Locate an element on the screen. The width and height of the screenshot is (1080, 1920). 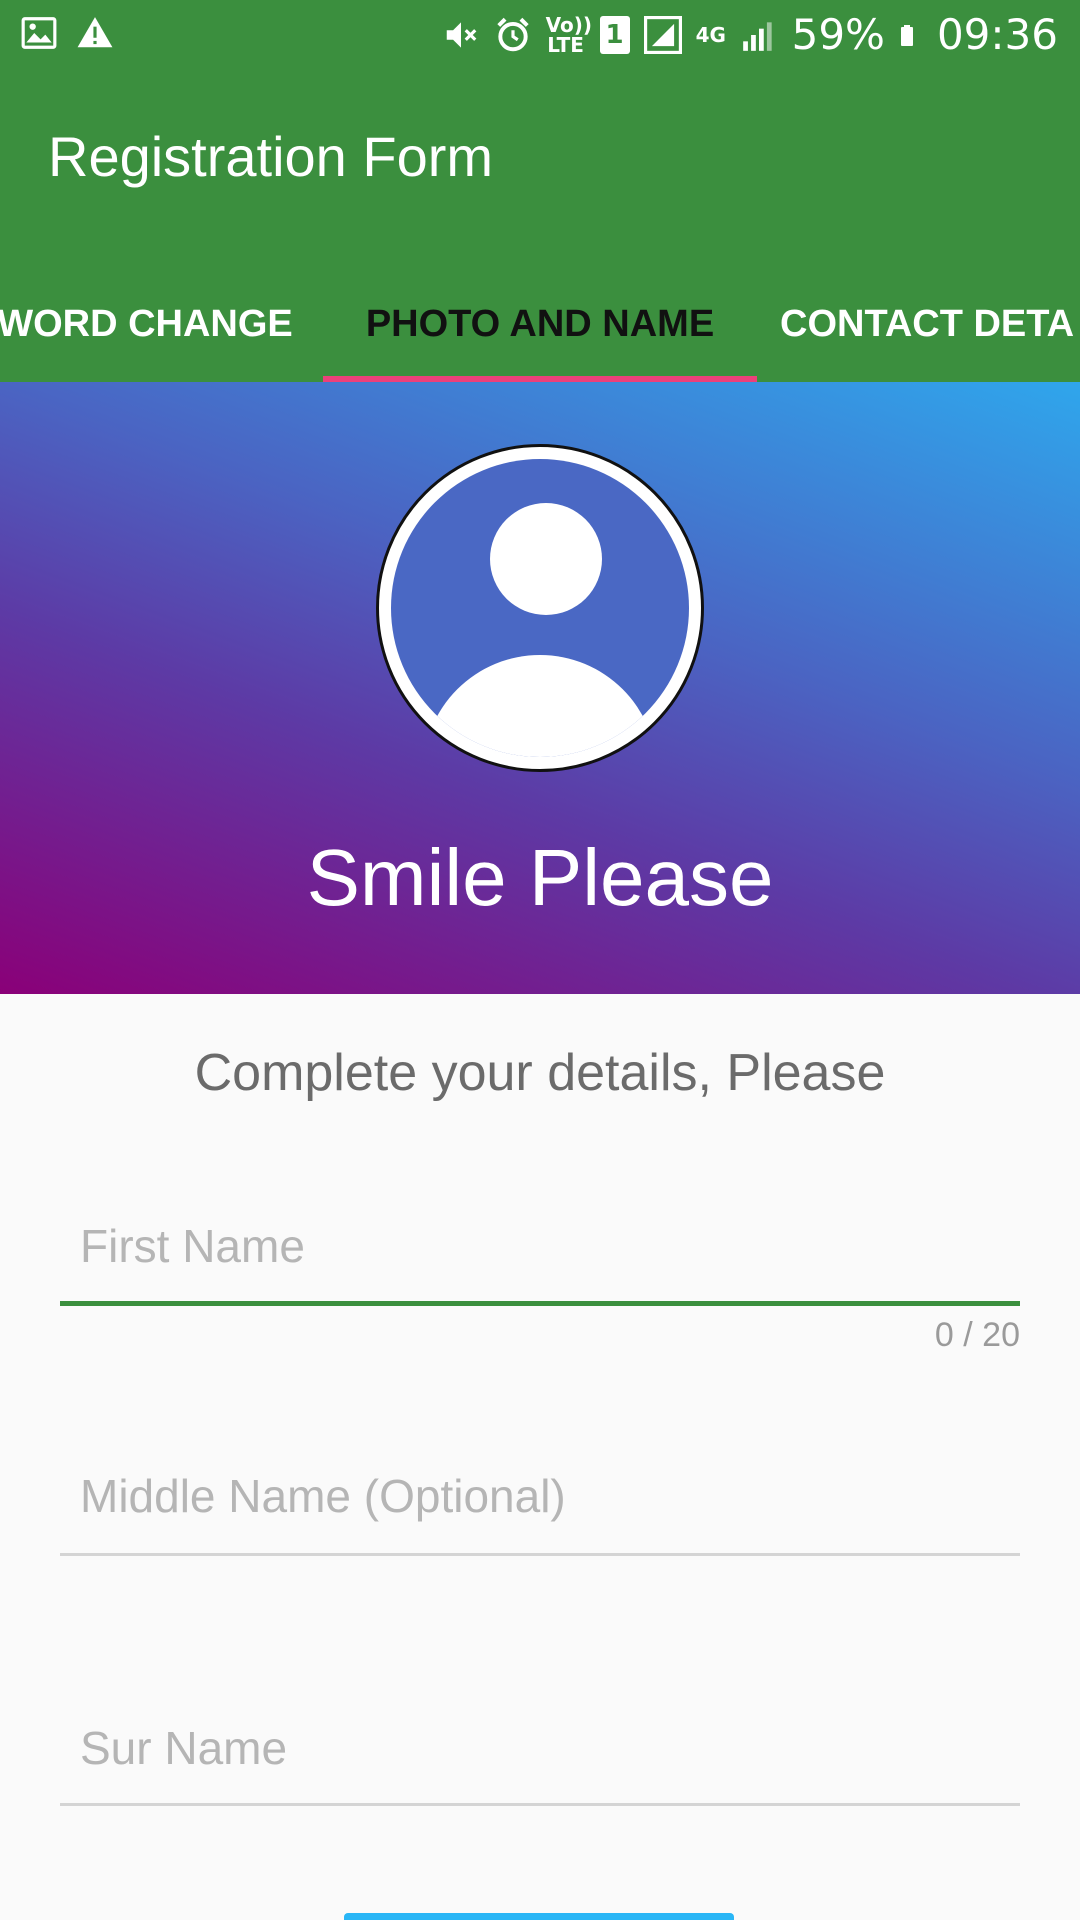
avatar-body is located at coordinates (540, 706).